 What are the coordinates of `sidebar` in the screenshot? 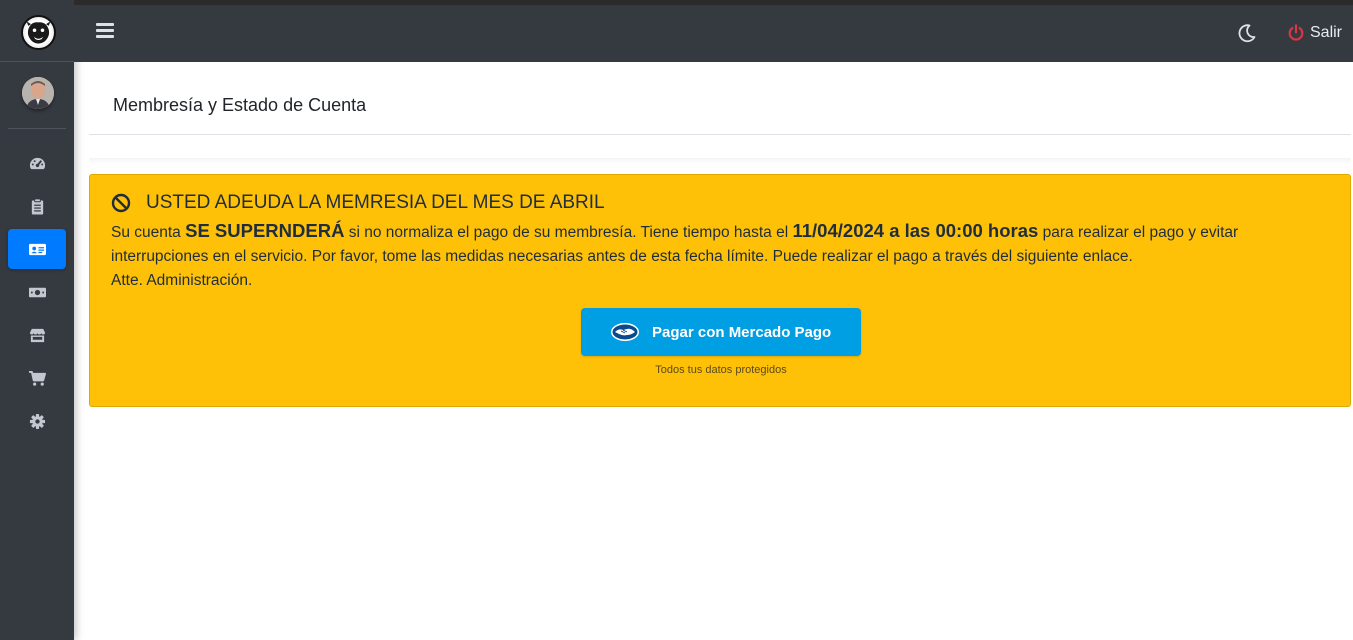 It's located at (37, 320).